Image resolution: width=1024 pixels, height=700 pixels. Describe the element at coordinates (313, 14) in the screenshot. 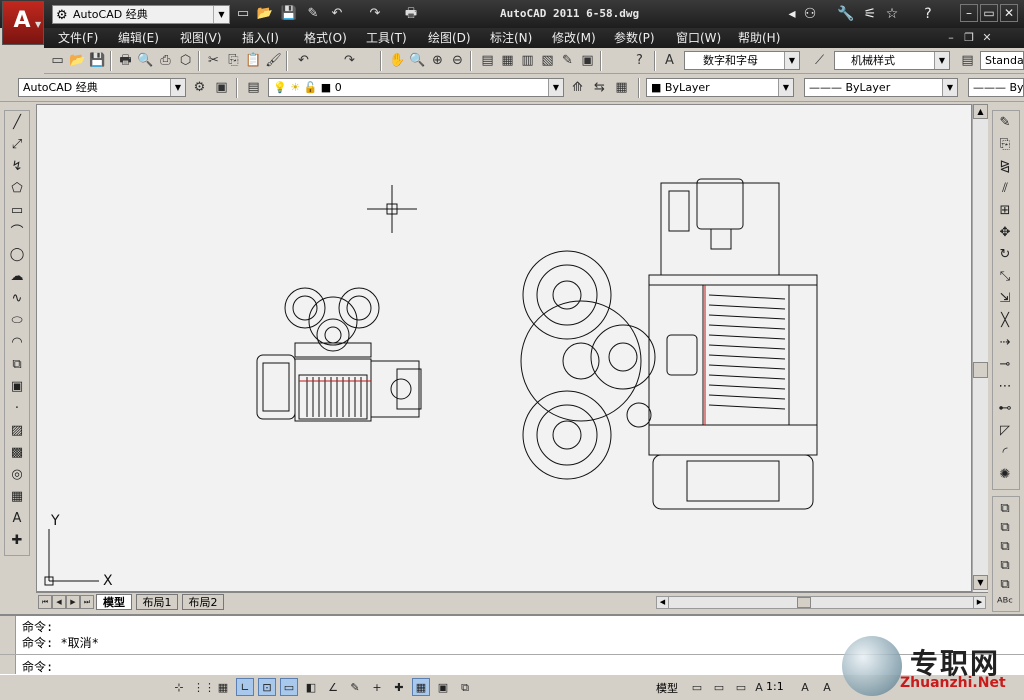

I see `save-as-icon: ✎` at that location.